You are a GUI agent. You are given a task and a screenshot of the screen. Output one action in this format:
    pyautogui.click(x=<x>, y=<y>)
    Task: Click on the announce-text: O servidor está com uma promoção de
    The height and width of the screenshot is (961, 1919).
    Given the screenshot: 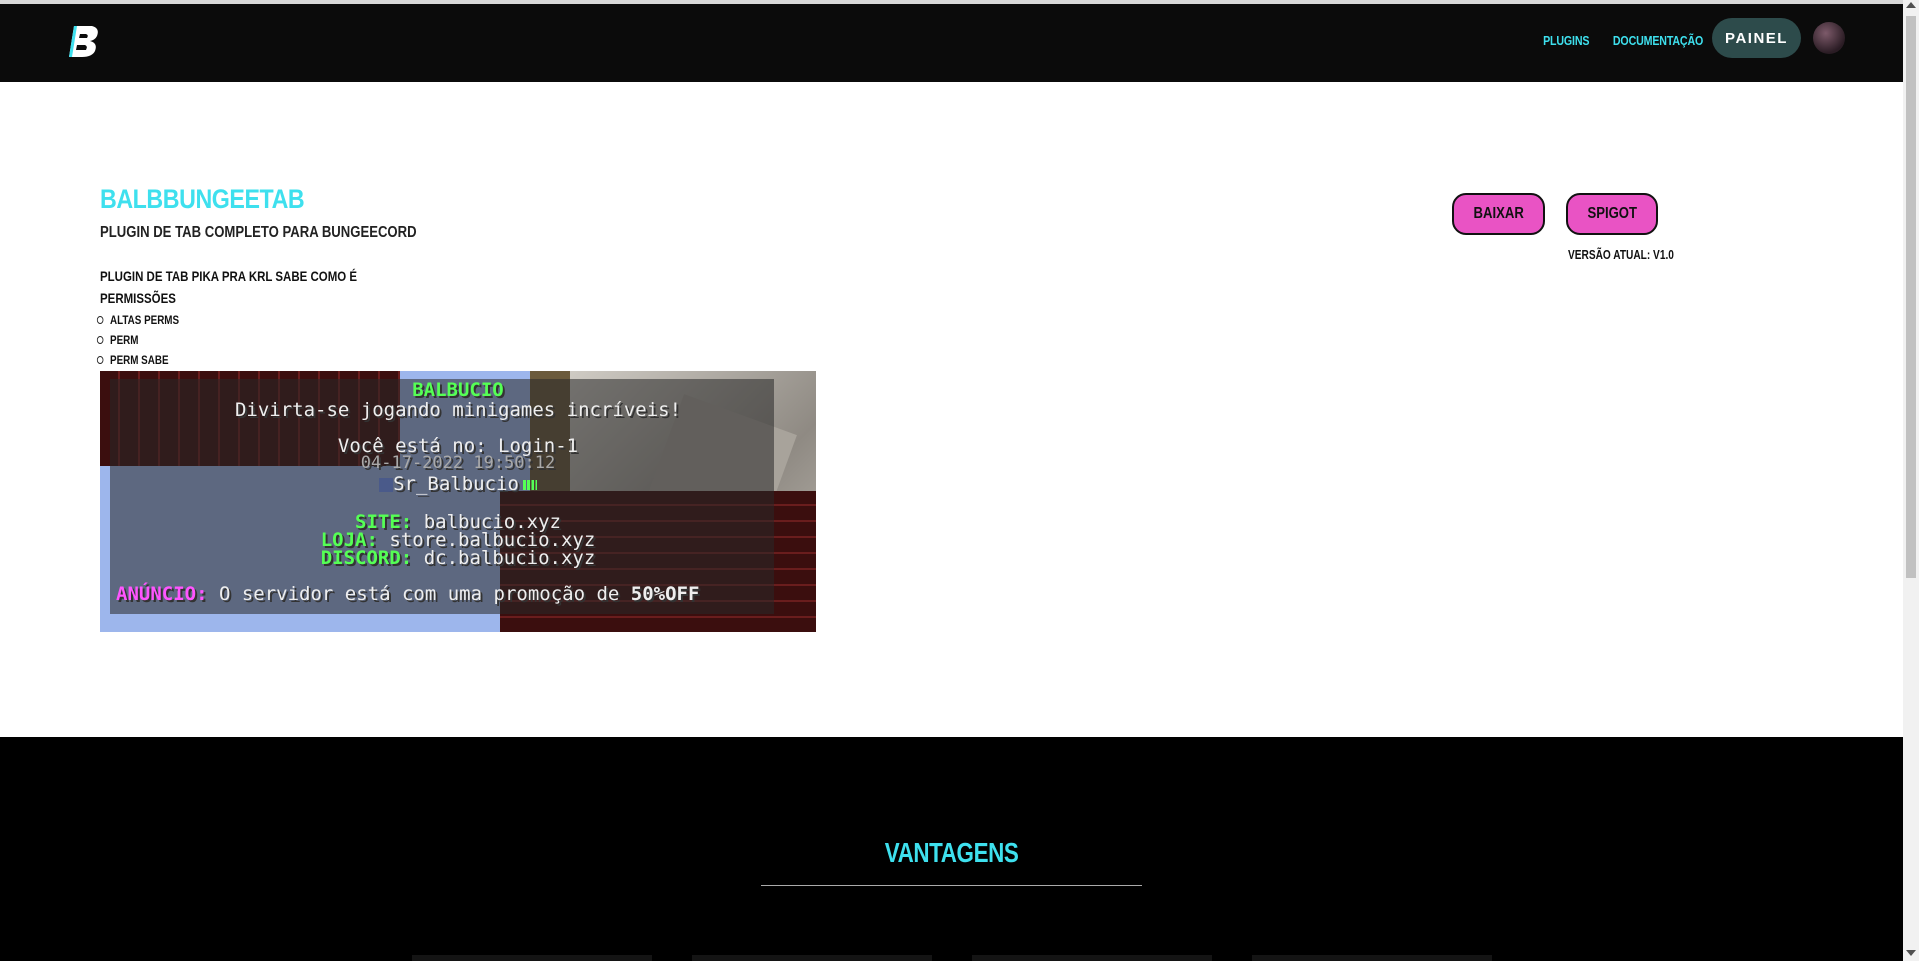 What is the action you would take?
    pyautogui.click(x=419, y=594)
    